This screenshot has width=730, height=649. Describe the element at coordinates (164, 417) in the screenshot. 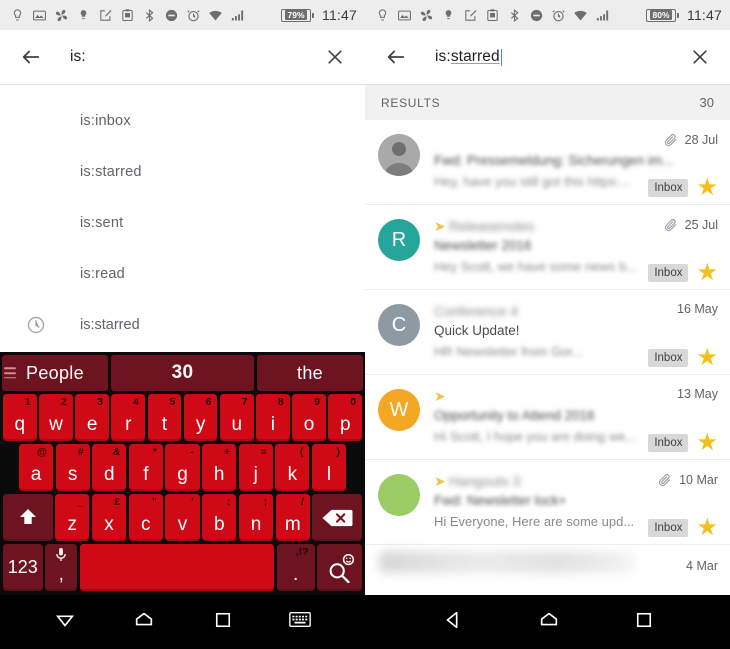

I see `key-t: 5t` at that location.